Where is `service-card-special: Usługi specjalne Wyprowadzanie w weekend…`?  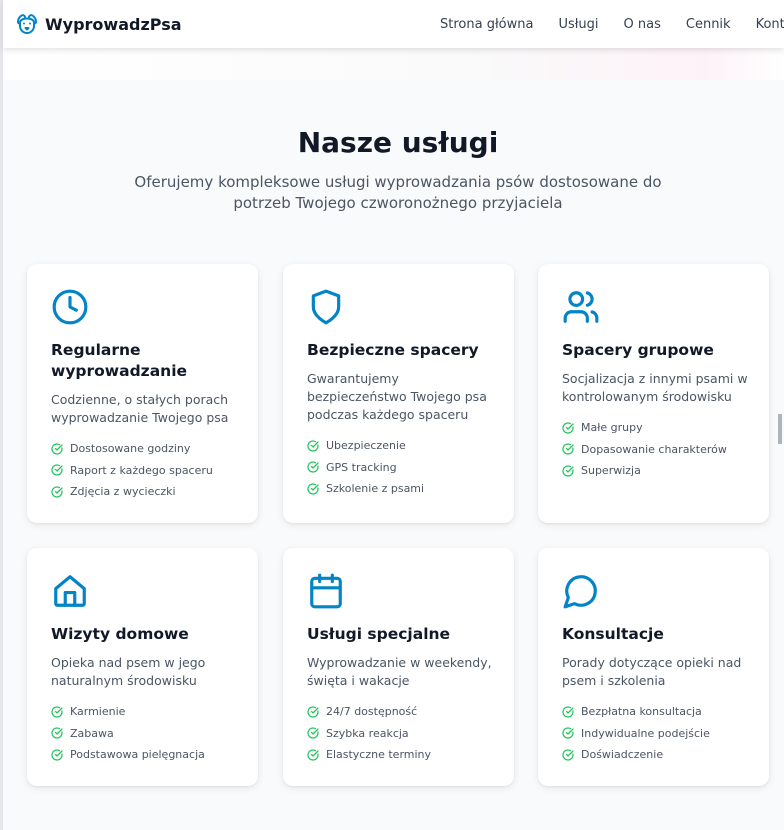 service-card-special: Usługi specjalne Wyprowadzanie w weekend… is located at coordinates (398, 667).